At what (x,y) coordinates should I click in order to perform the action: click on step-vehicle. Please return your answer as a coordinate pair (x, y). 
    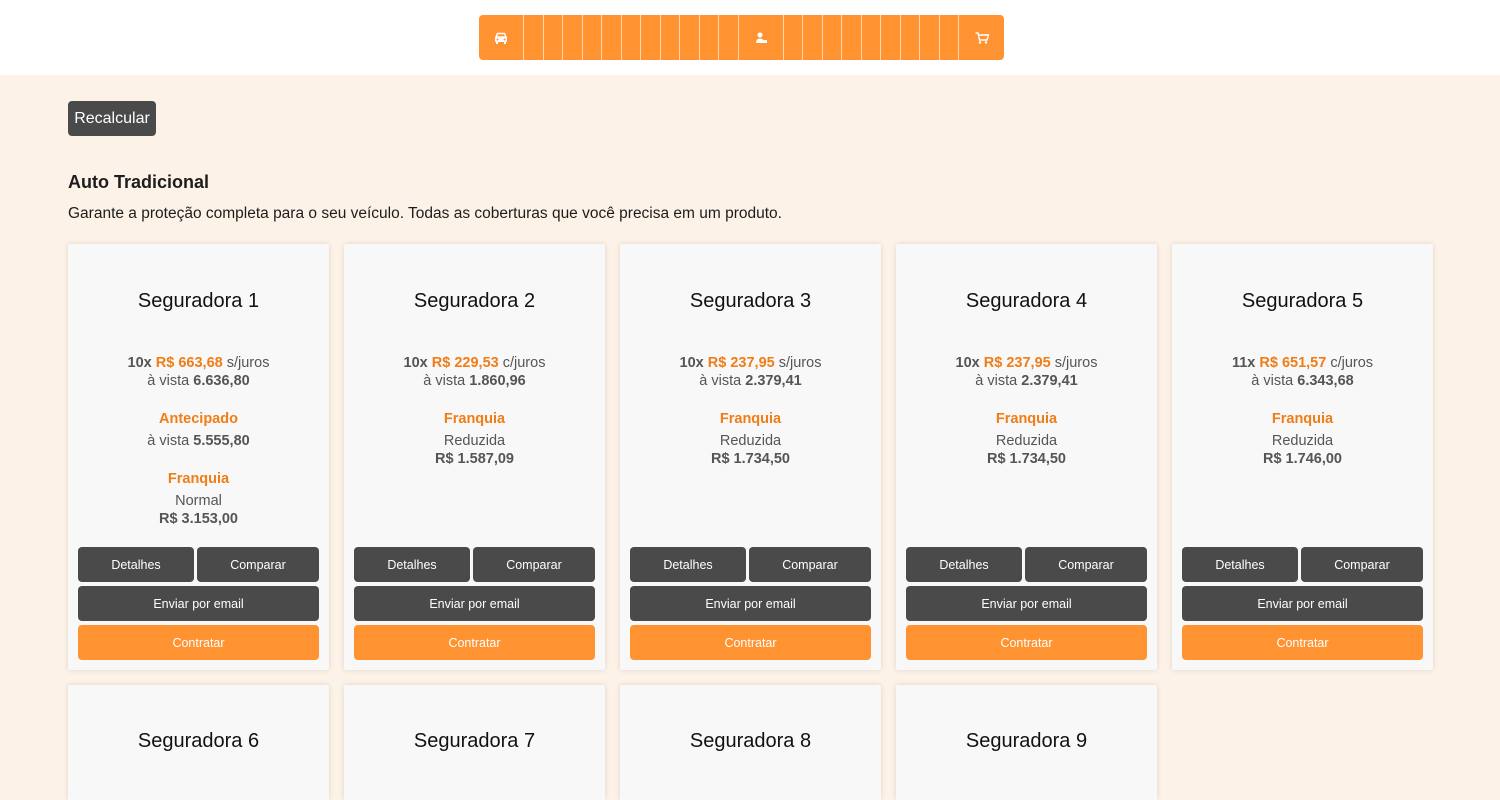
    Looking at the image, I should click on (501, 37).